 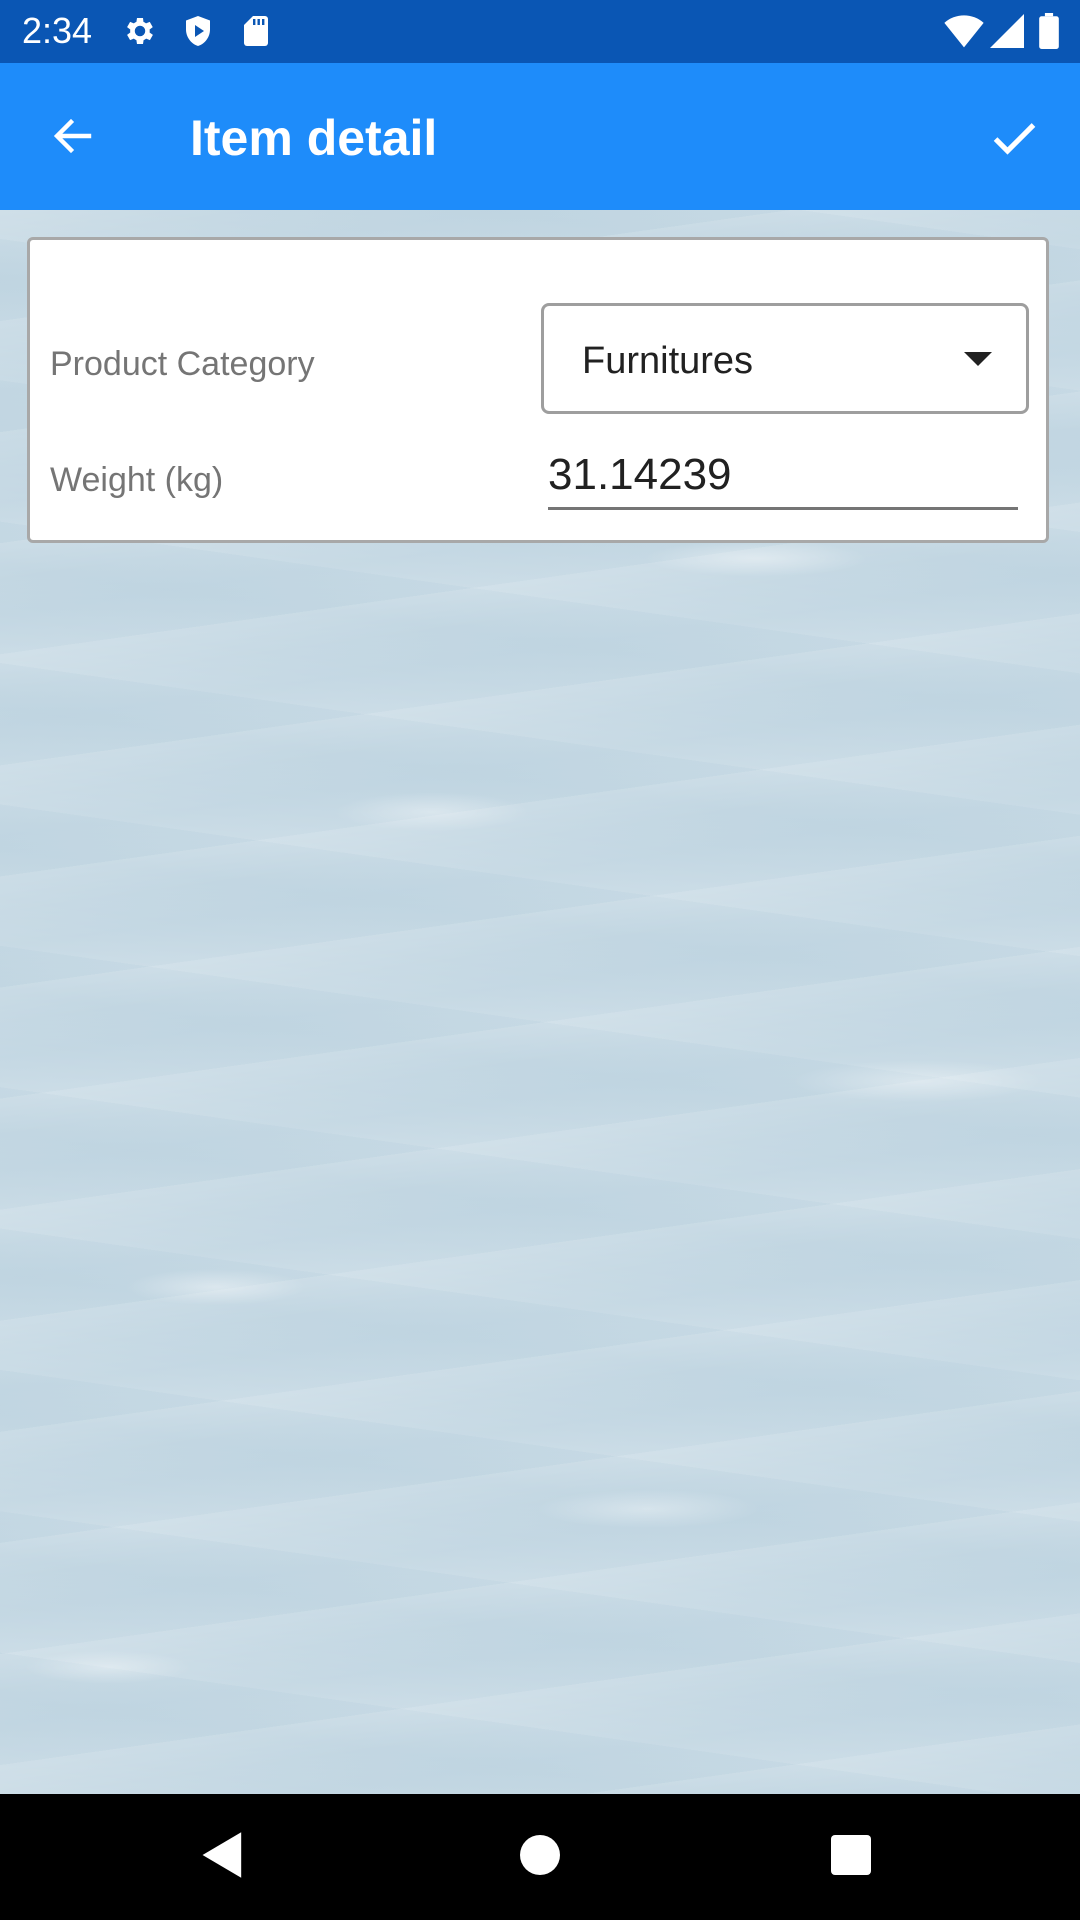 What do you see at coordinates (1049, 31) in the screenshot?
I see `battery-icon` at bounding box center [1049, 31].